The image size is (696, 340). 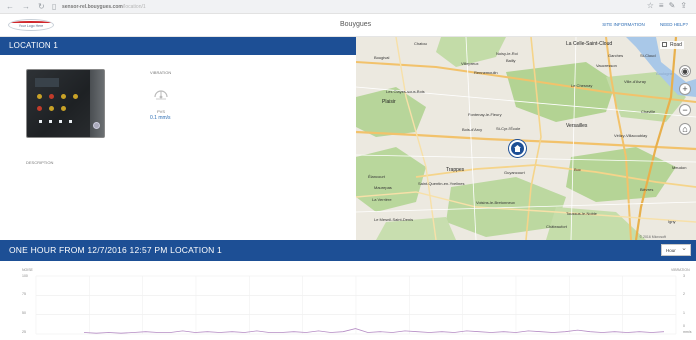 What do you see at coordinates (652, 237) in the screenshot?
I see `map-copyright: © 2016 Microsoft` at bounding box center [652, 237].